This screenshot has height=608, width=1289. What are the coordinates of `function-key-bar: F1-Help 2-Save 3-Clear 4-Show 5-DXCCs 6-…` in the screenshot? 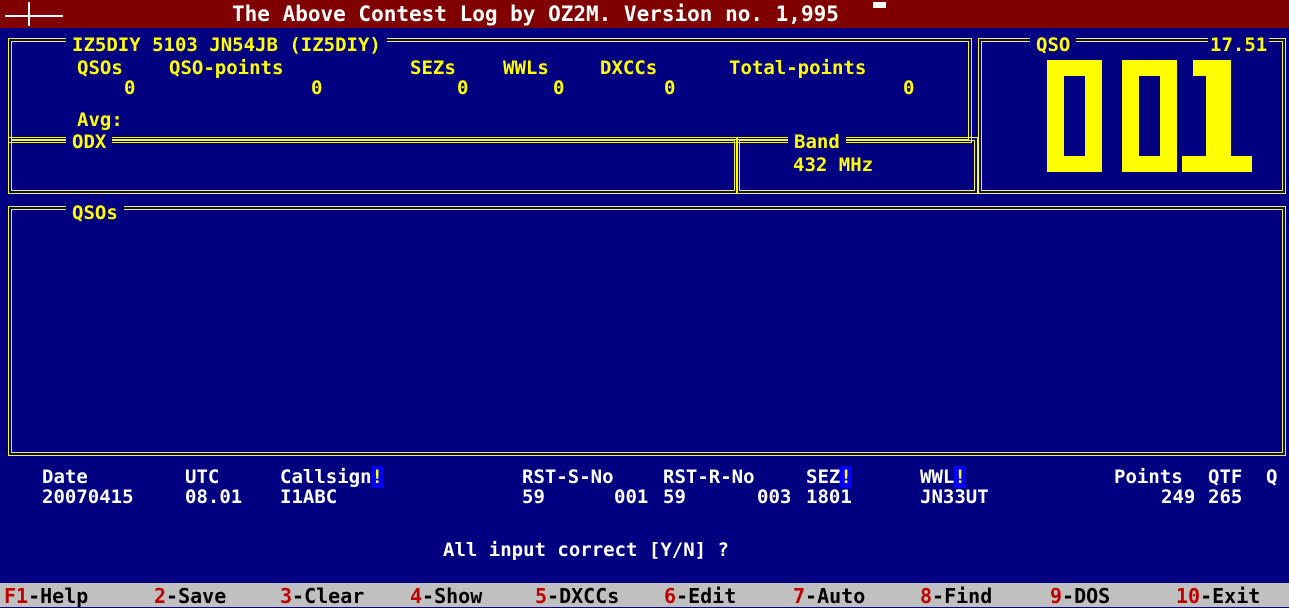 It's located at (644, 595).